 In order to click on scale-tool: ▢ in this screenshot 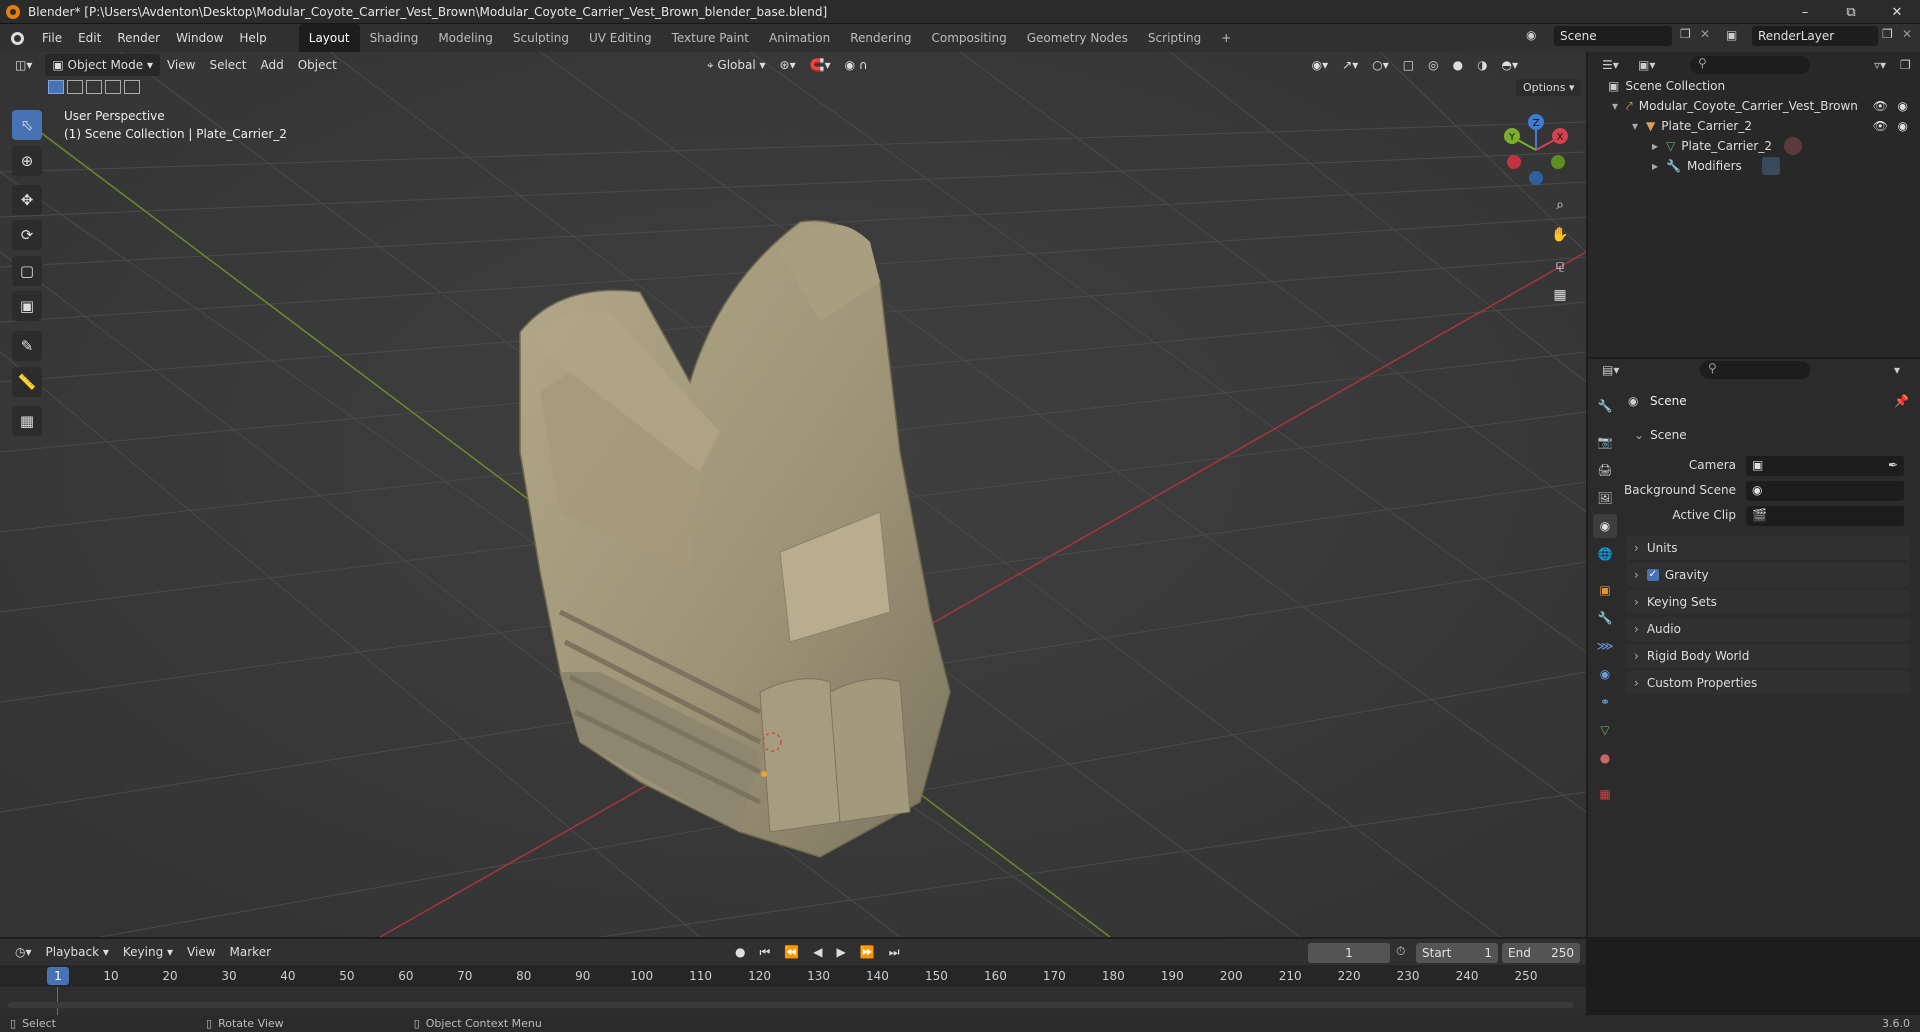, I will do `click(27, 271)`.